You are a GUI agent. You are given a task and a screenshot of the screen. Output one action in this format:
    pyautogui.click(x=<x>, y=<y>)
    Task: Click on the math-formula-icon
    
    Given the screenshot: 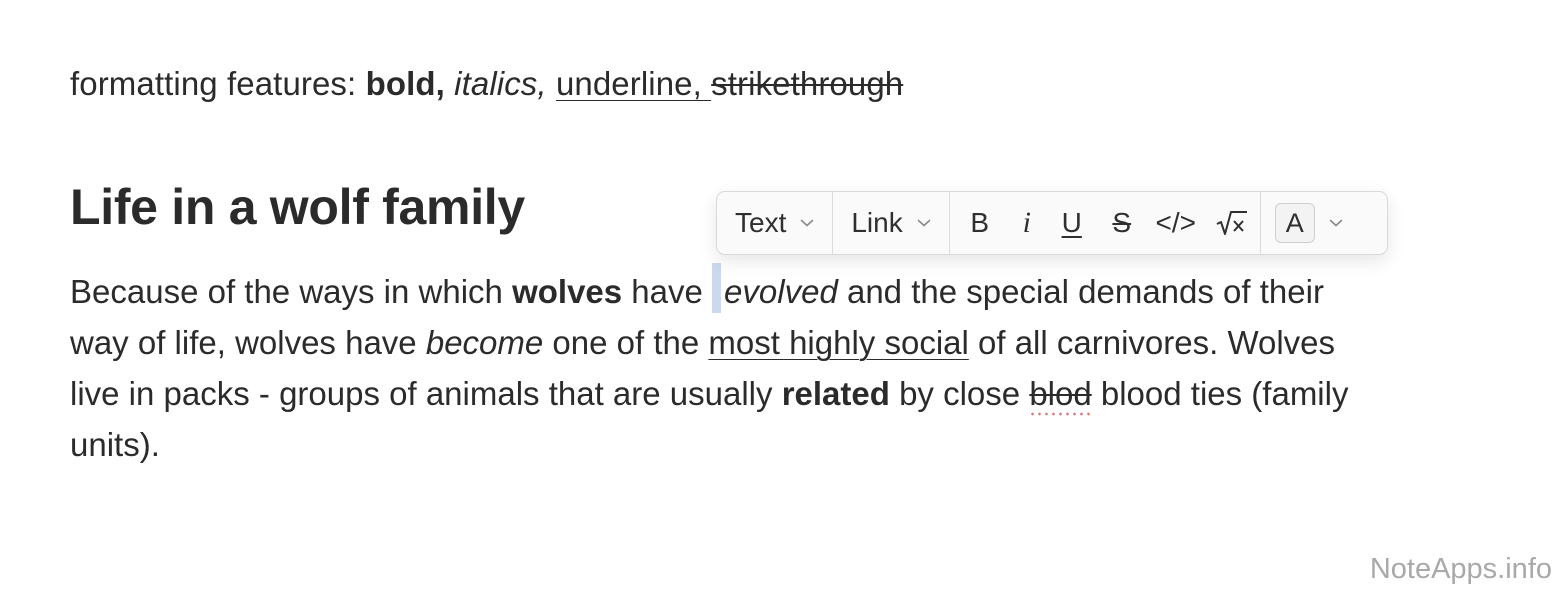 What is the action you would take?
    pyautogui.click(x=1231, y=223)
    